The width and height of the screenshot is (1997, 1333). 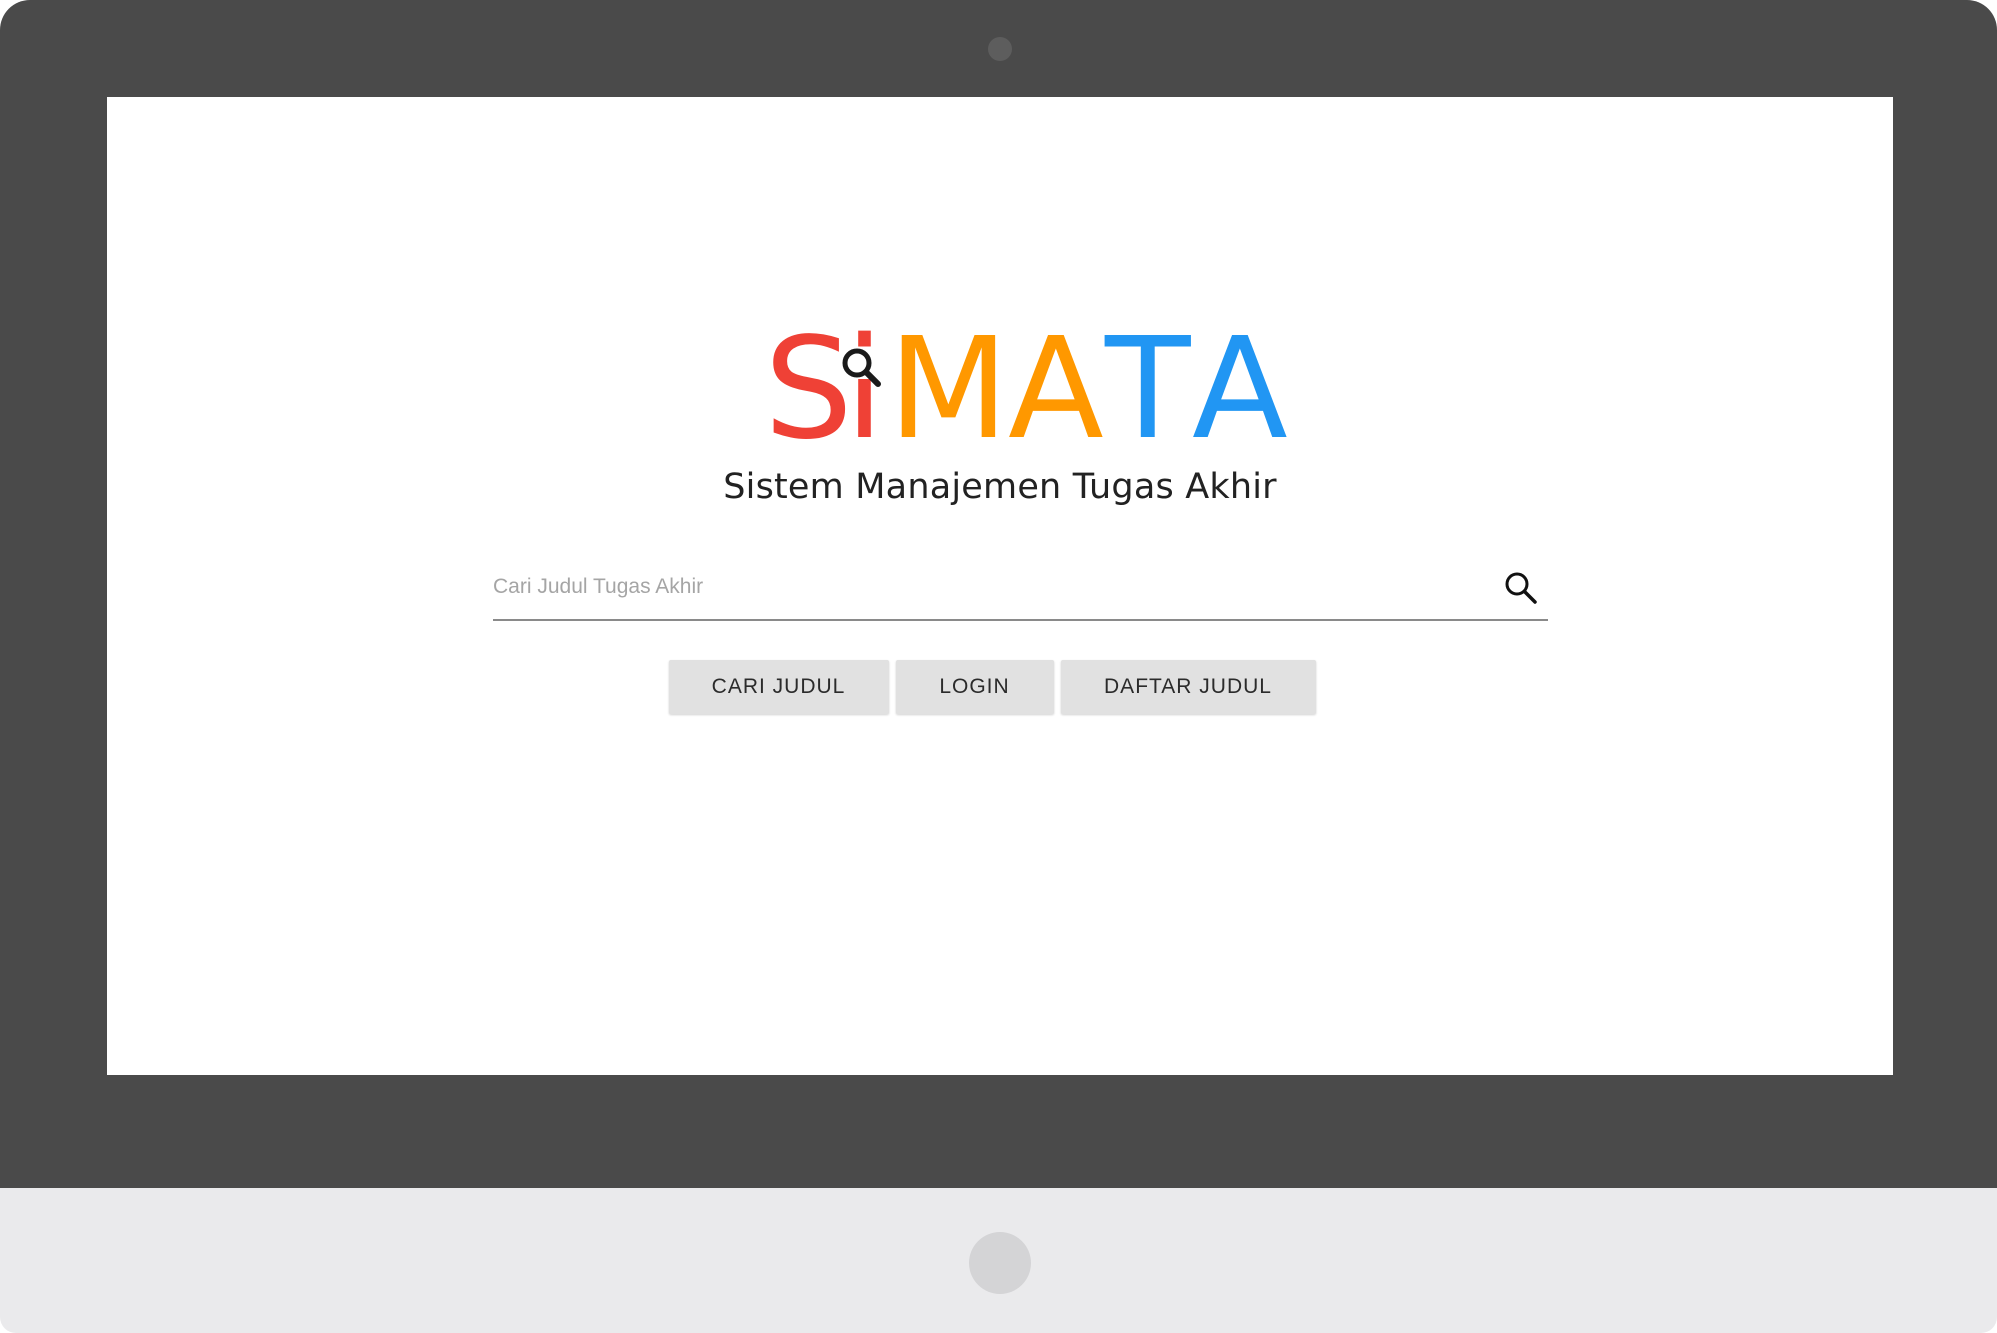 What do you see at coordinates (1240, 374) in the screenshot?
I see `logo-letter-a2: A` at bounding box center [1240, 374].